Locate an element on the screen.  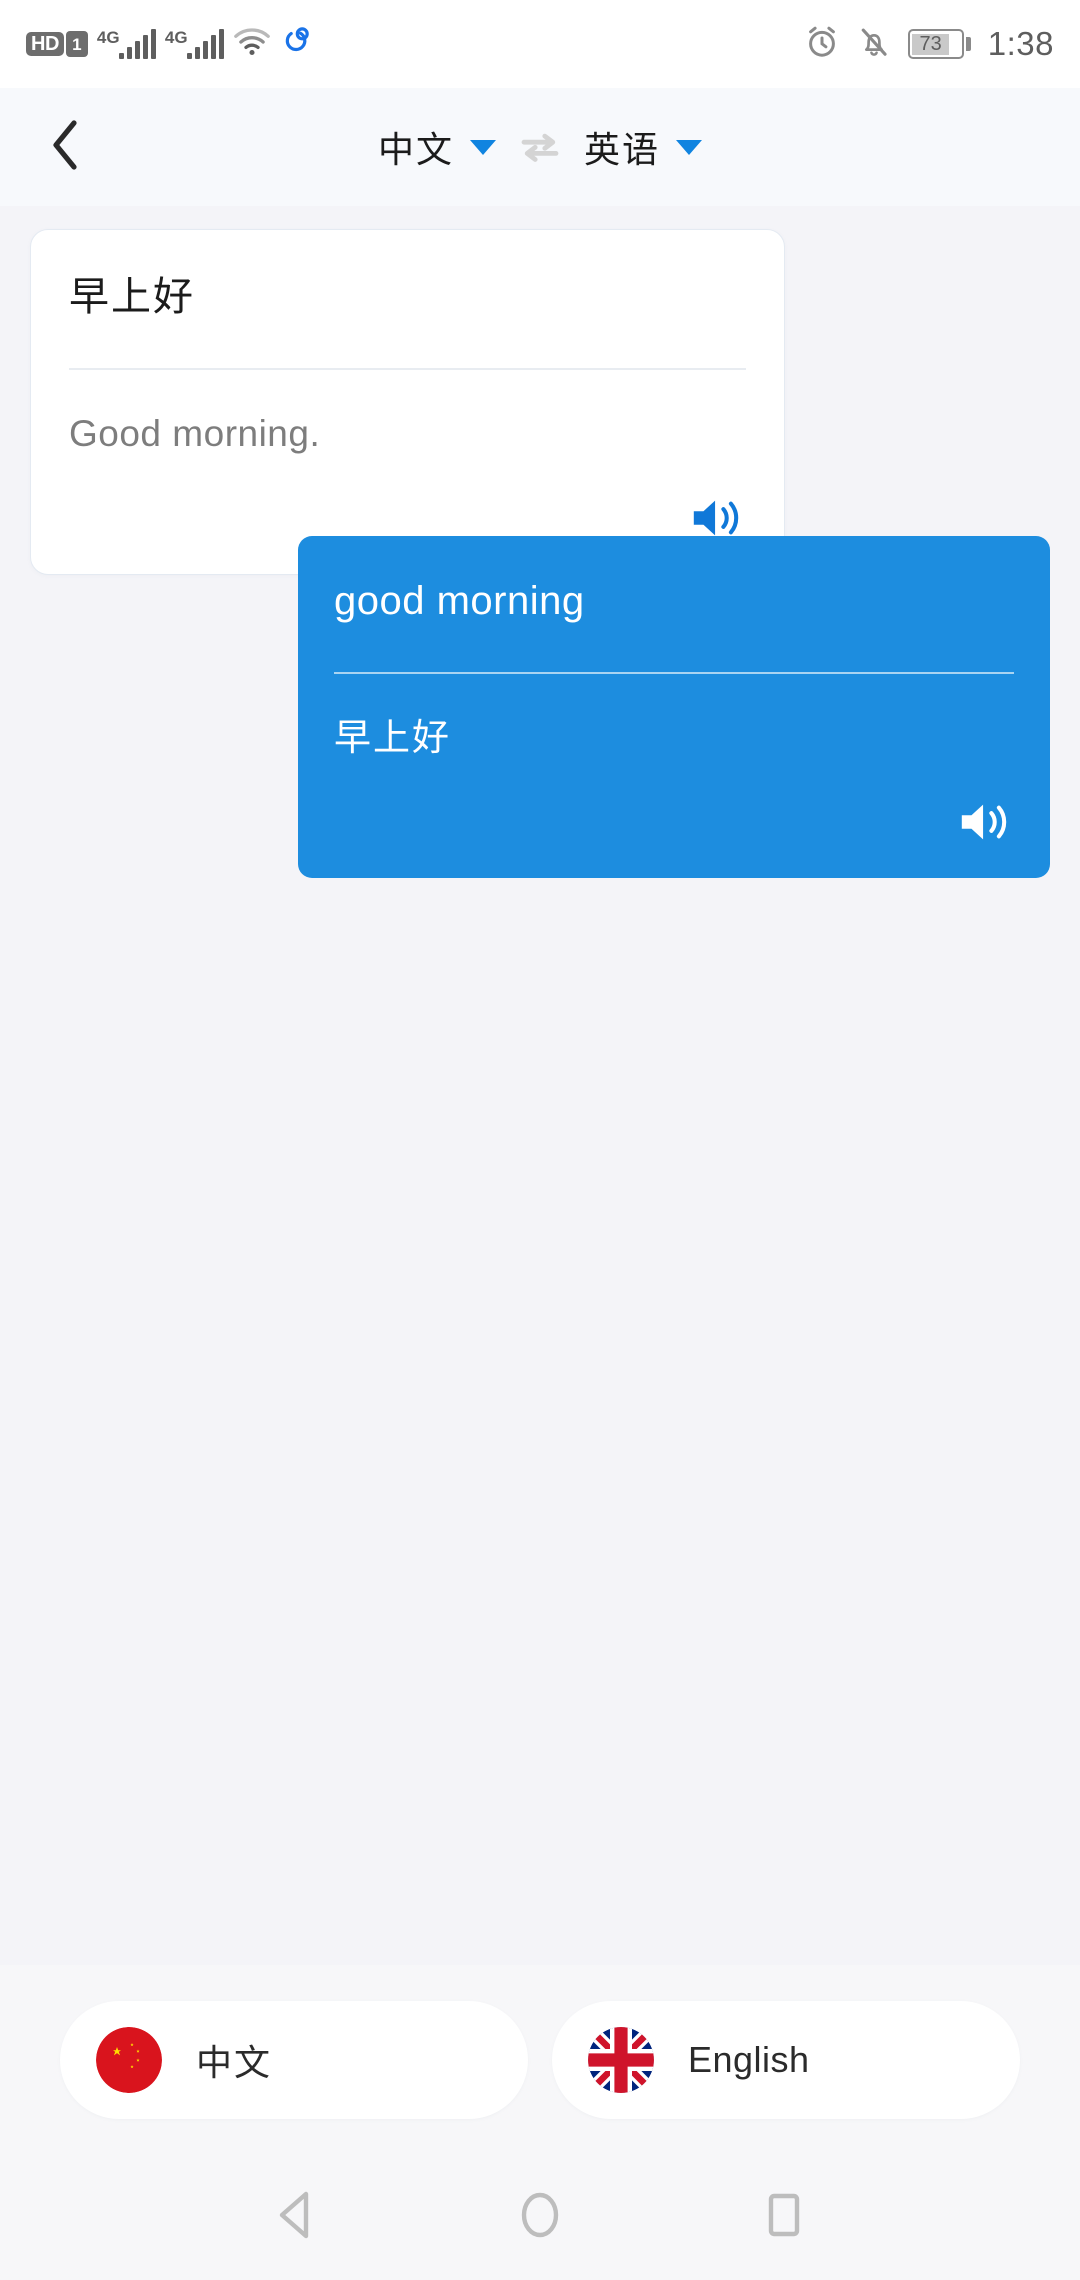
bell-muted-icon is located at coordinates (874, 44).